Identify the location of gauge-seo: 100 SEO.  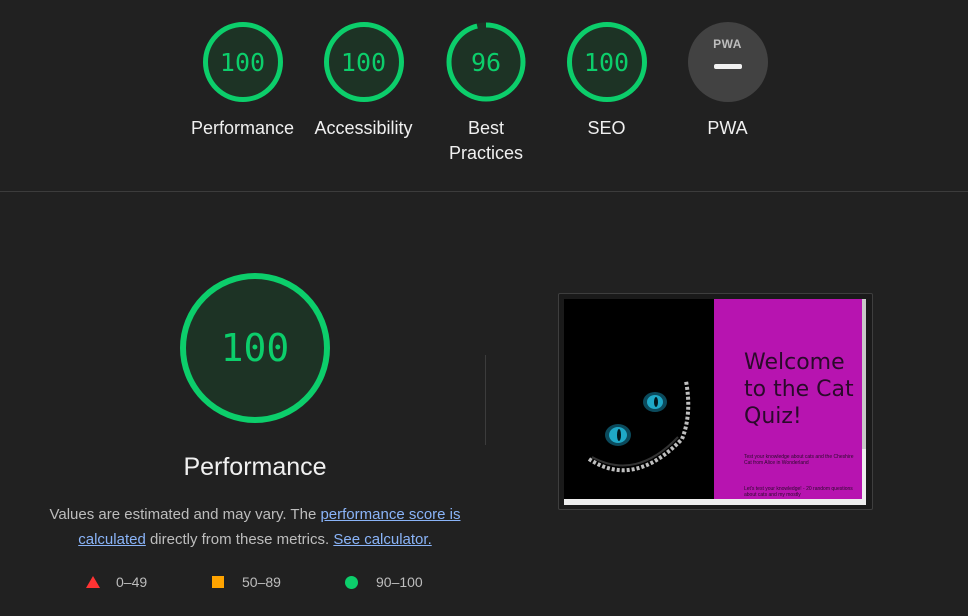
(606, 81).